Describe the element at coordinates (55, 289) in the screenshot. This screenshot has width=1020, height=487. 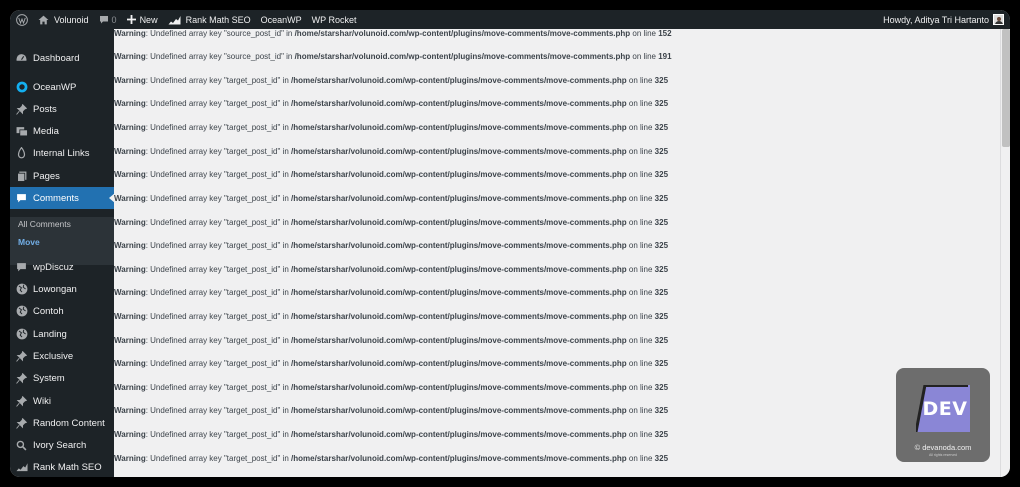
I see `sidebar-item-label: Lowongan` at that location.